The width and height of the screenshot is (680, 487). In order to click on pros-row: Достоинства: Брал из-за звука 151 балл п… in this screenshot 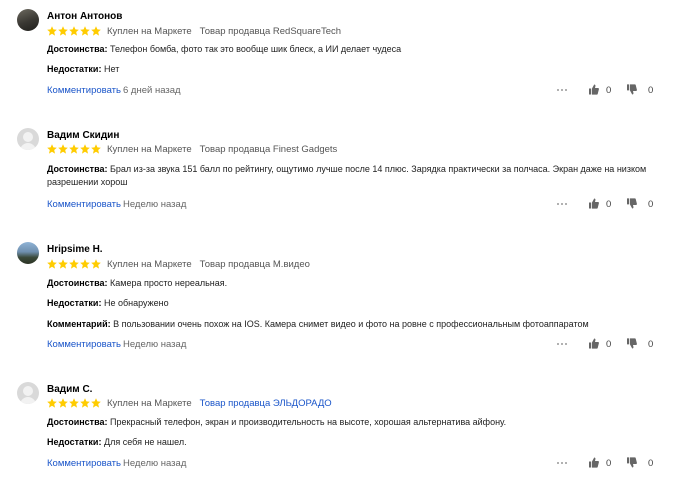, I will do `click(347, 169)`.